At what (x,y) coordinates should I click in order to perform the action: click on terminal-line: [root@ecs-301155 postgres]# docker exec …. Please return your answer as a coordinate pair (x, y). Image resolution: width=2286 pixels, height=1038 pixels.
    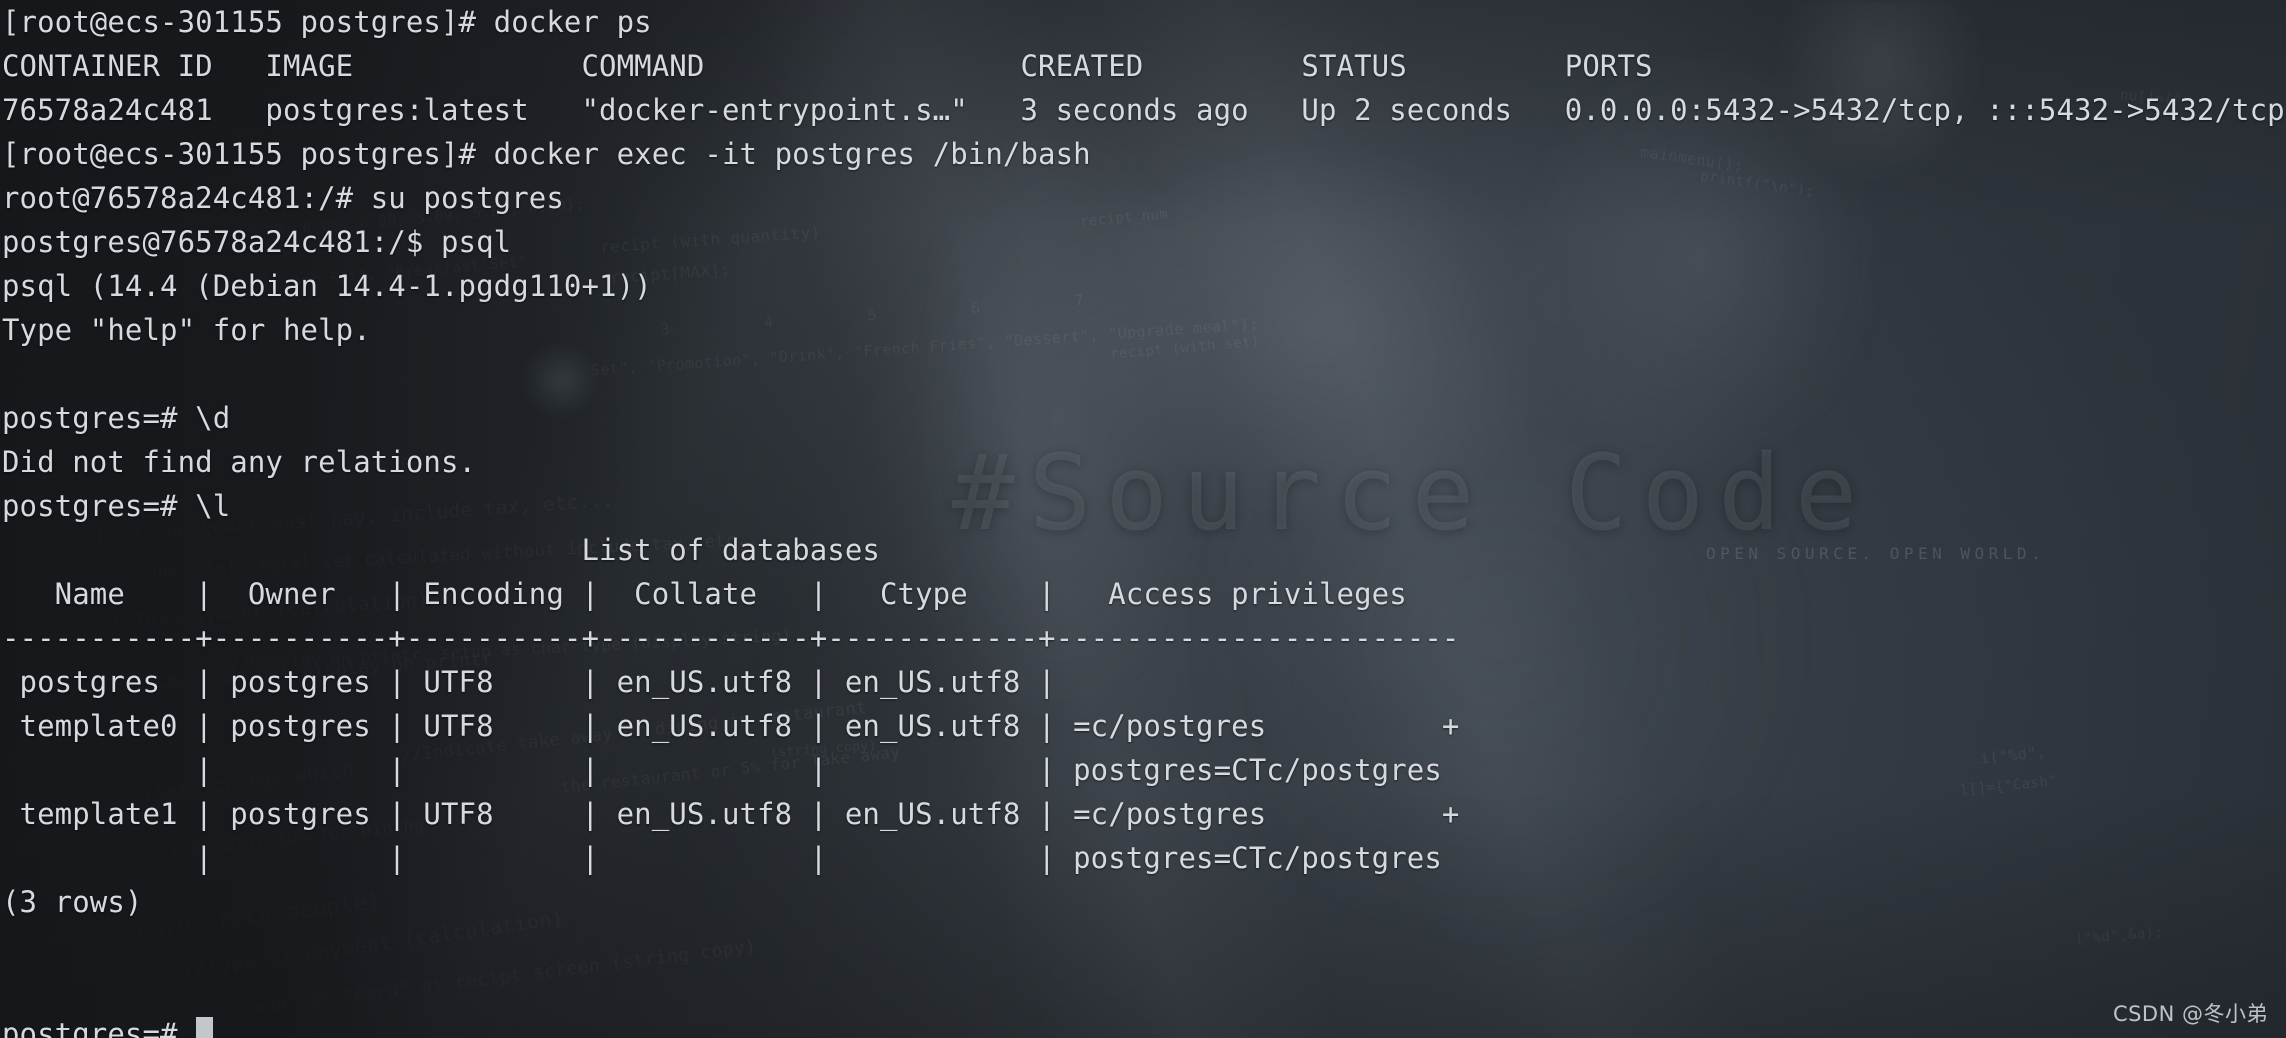
    Looking at the image, I should click on (546, 154).